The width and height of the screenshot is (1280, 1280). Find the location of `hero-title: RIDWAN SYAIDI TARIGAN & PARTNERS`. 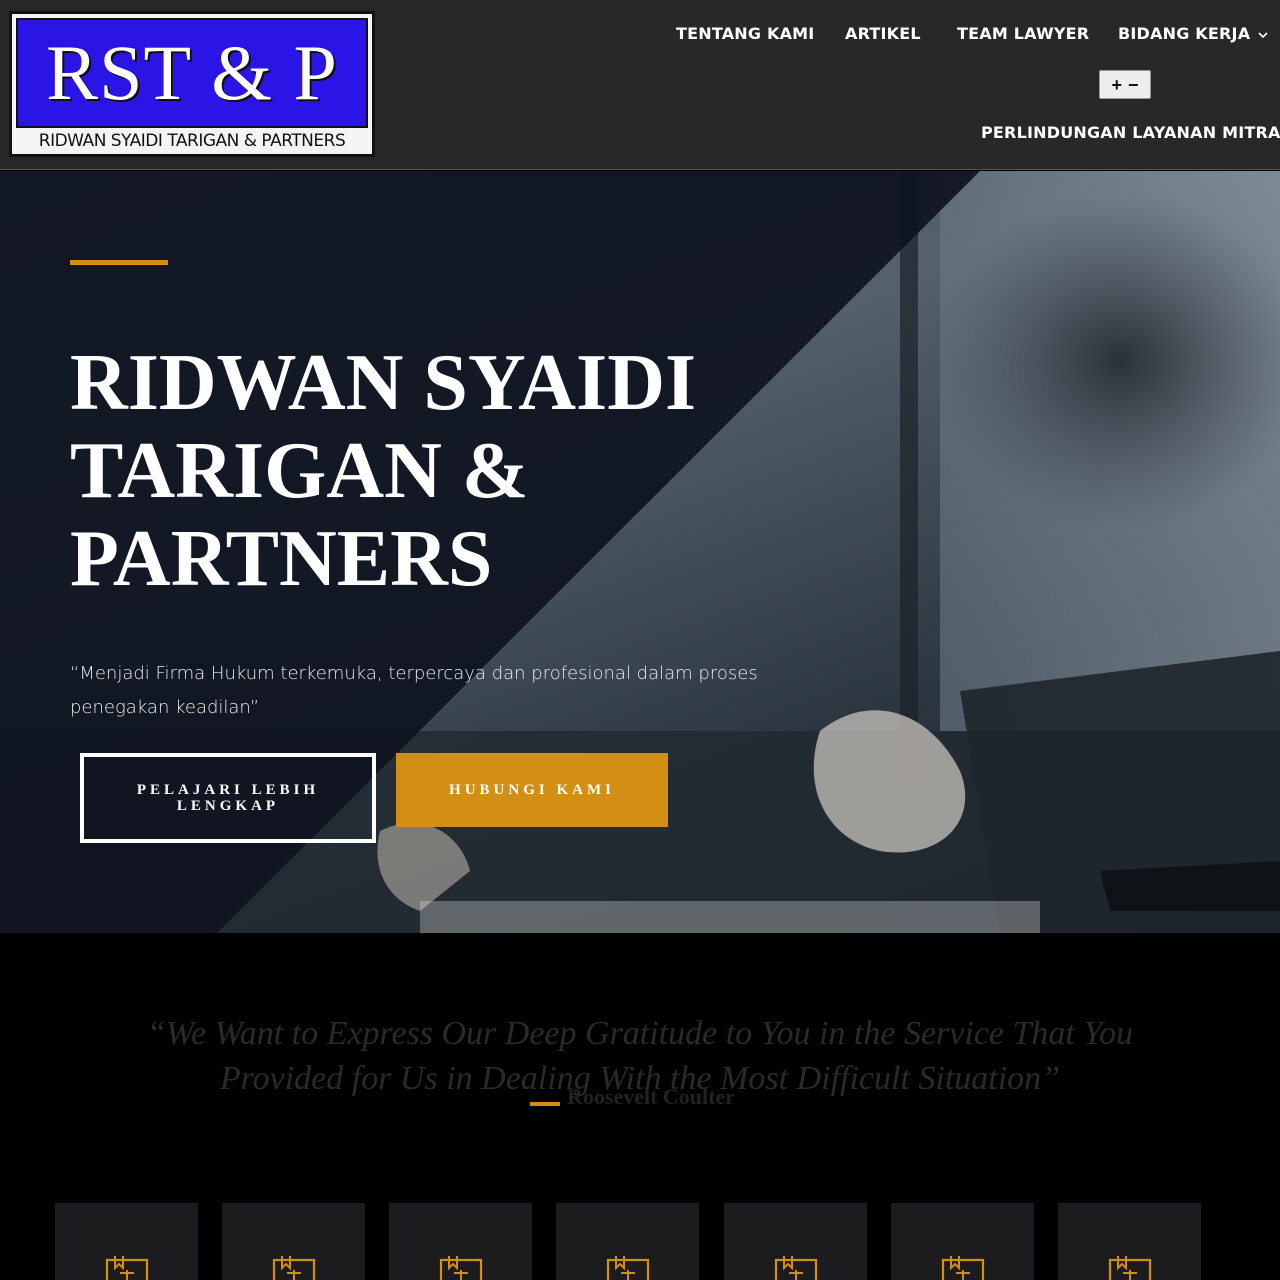

hero-title: RIDWAN SYAIDI TARIGAN & PARTNERS is located at coordinates (383, 471).